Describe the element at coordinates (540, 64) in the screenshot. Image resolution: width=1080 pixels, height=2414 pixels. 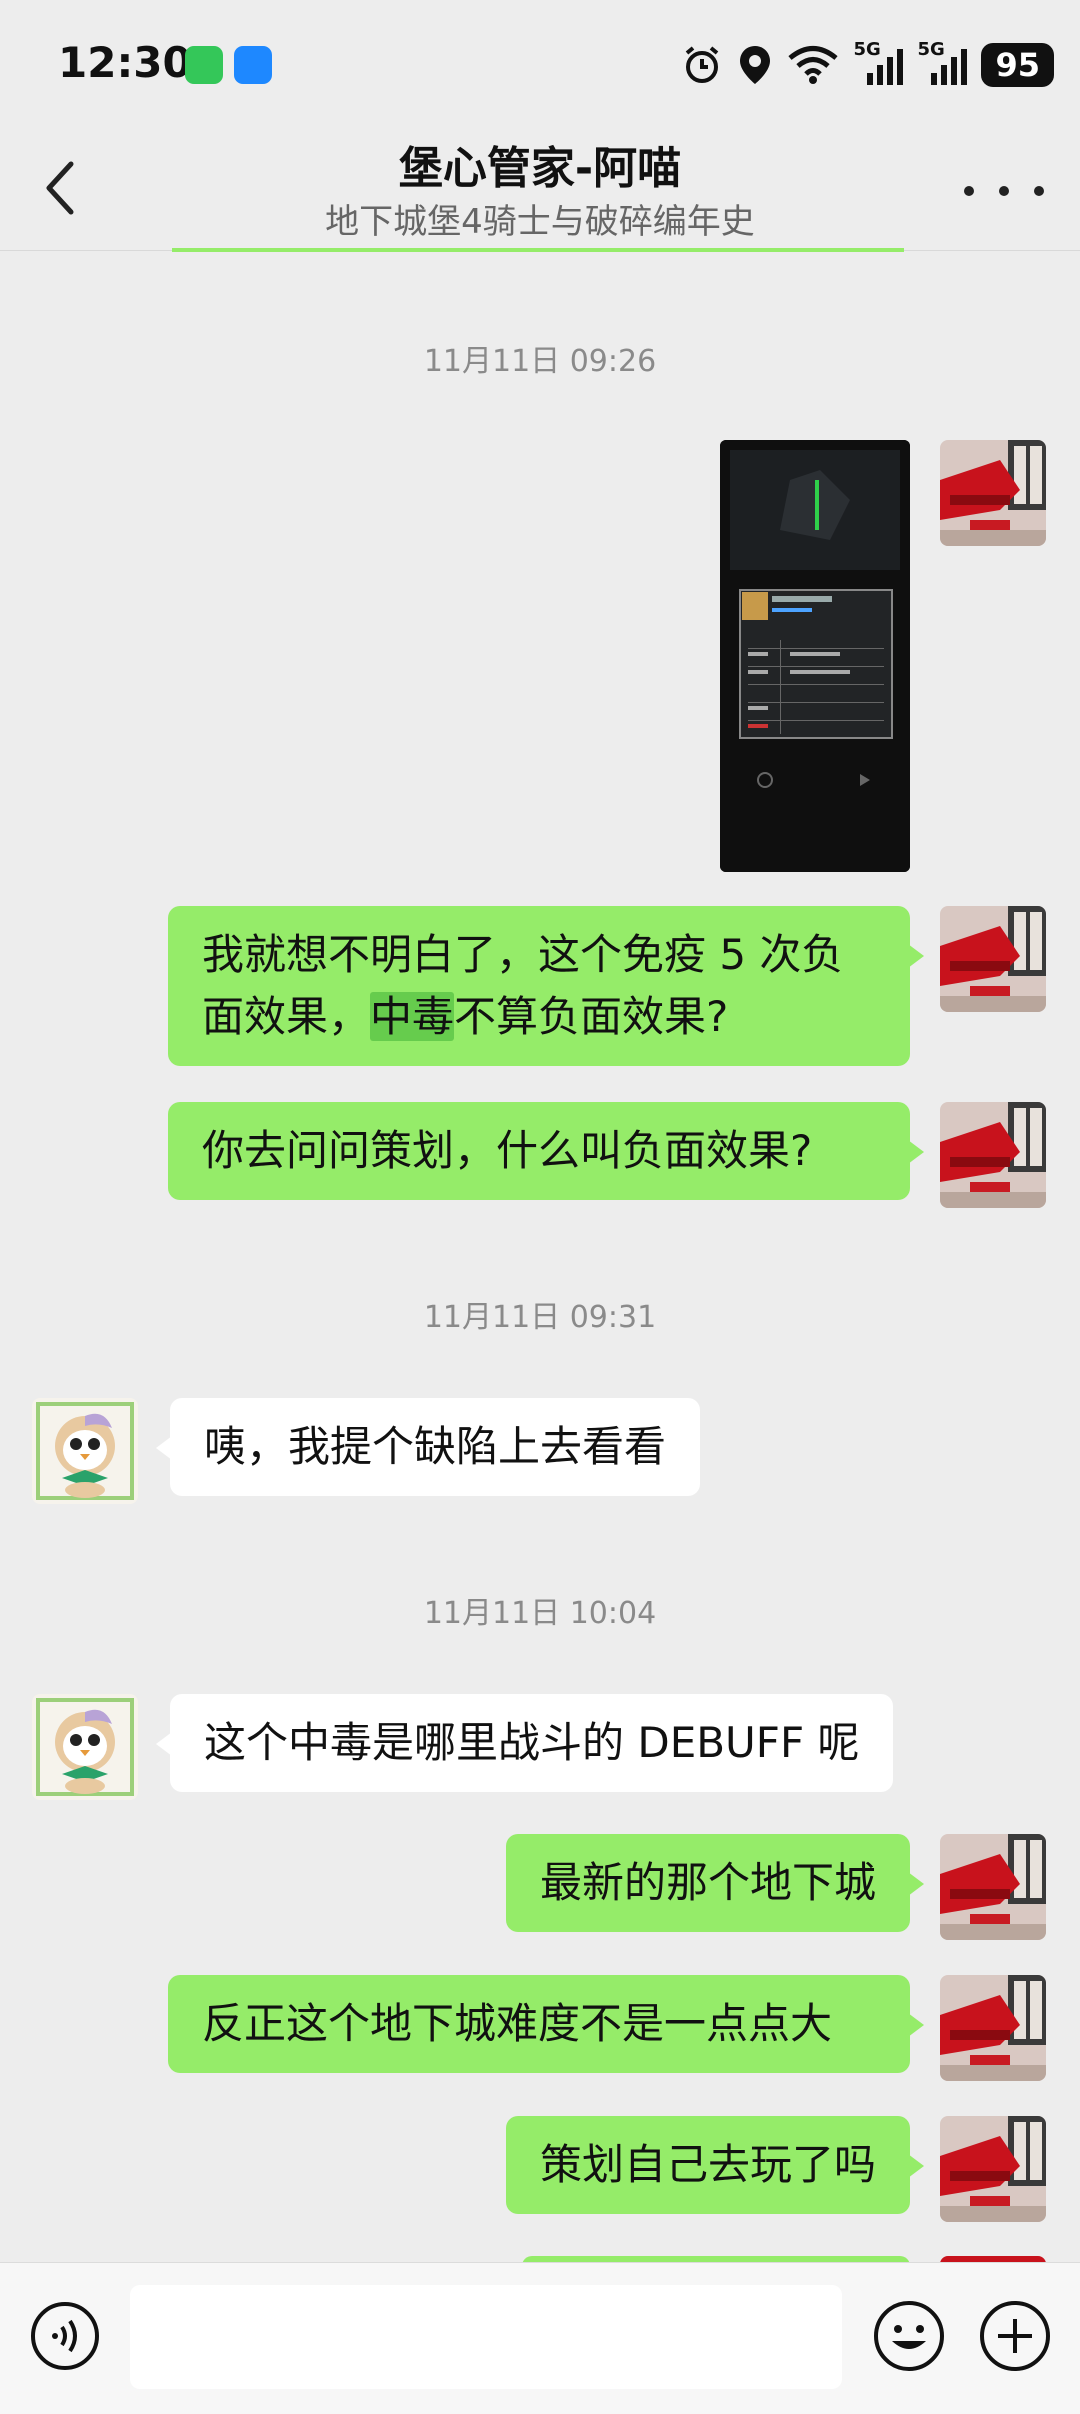
I see `status-bar: 12:30 5G 5G 95` at that location.